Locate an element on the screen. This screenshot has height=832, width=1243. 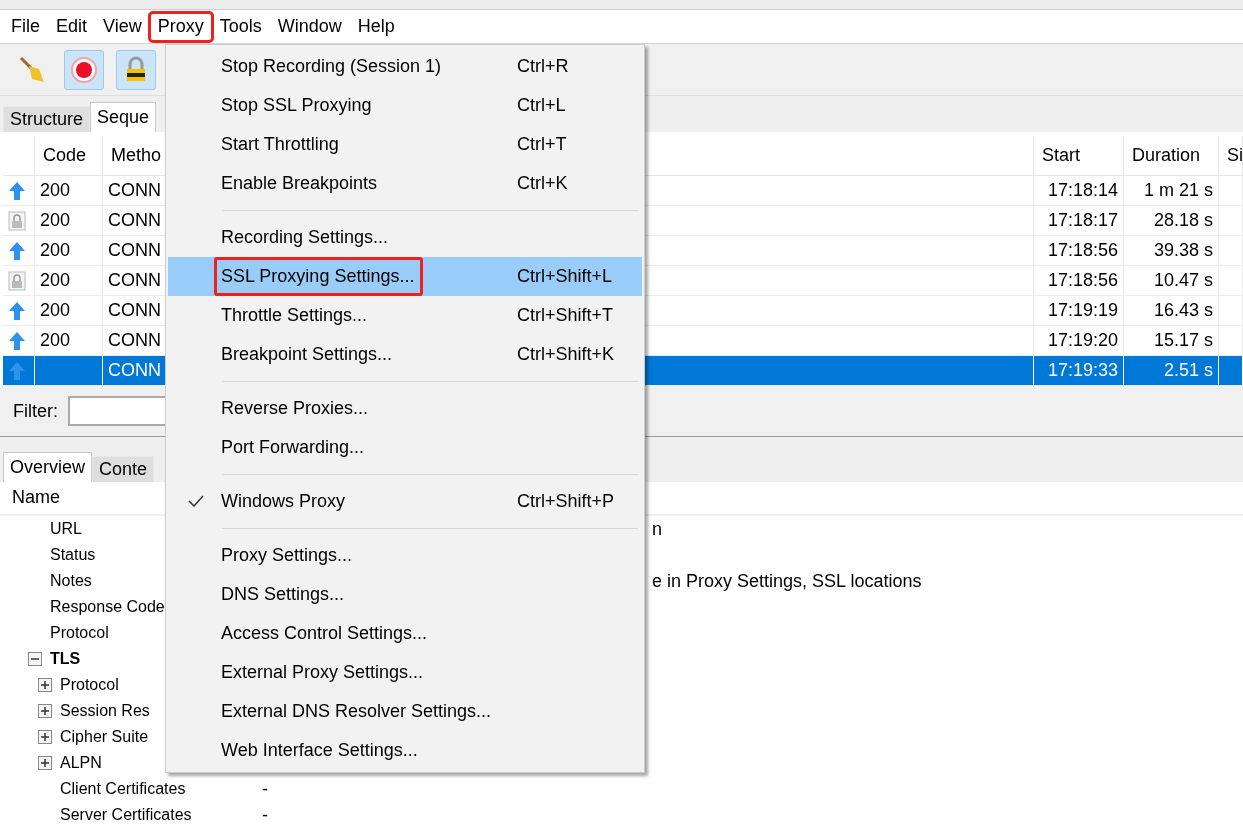
field-name: Status is located at coordinates (73, 555).